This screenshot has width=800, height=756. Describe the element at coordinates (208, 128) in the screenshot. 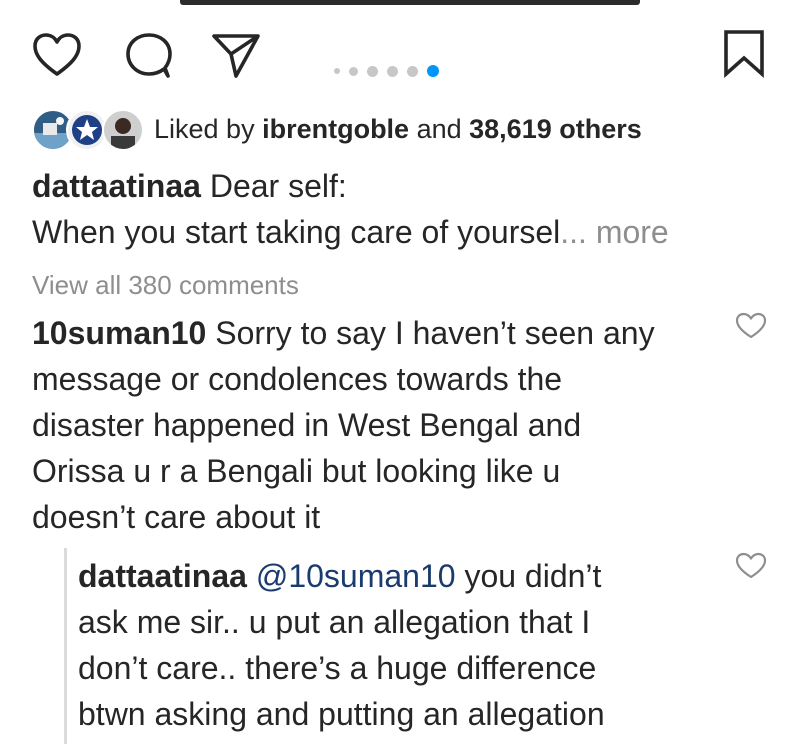

I see `likes-prefix: Liked by` at that location.